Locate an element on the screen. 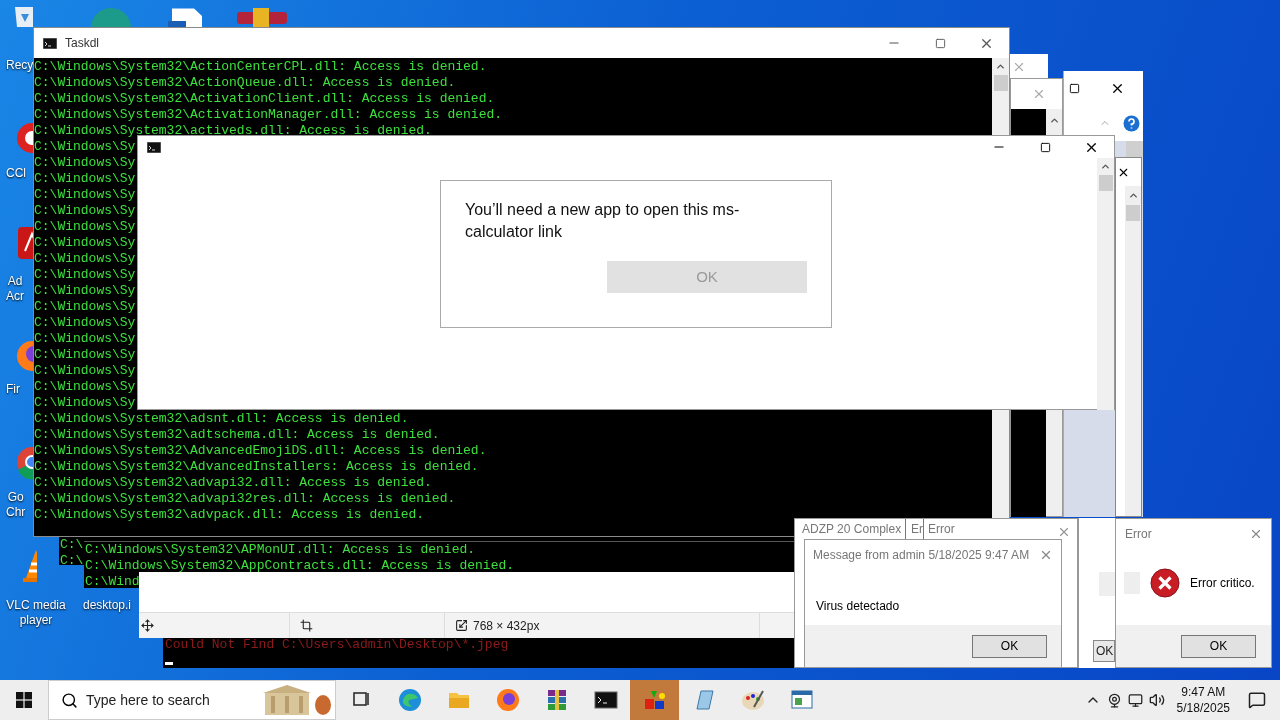  crop-icon is located at coordinates (306, 625).